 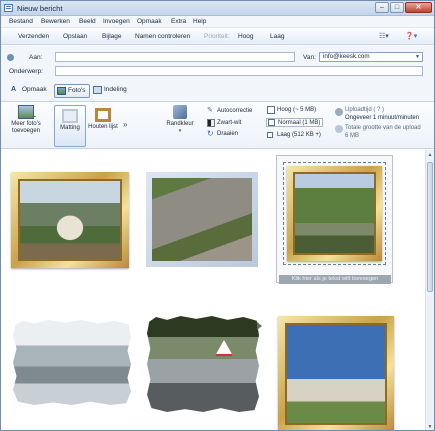 I want to click on border-color-label: Randkleur, so click(x=180, y=124).